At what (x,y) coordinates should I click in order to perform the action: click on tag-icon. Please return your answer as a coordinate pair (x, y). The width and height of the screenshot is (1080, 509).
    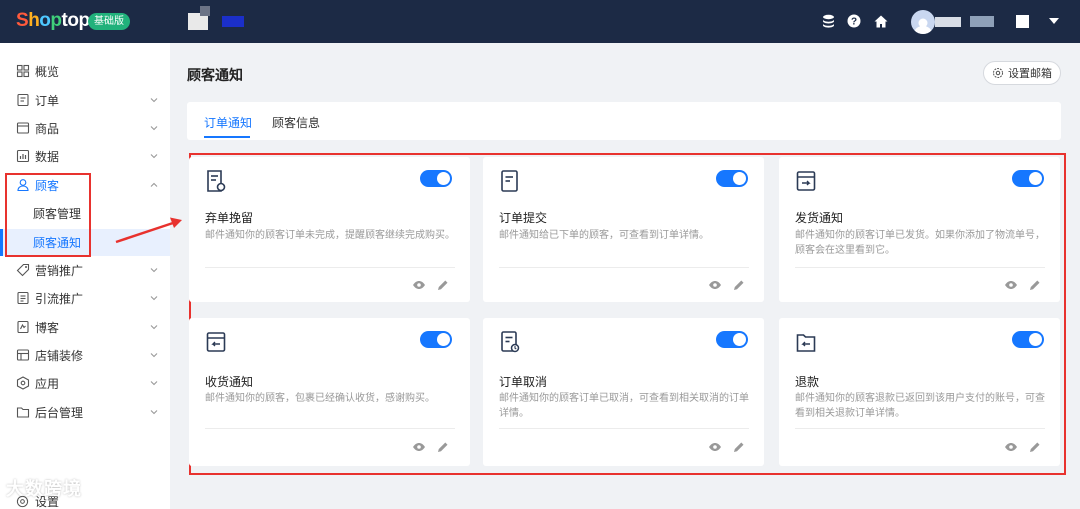
    Looking at the image, I should click on (23, 270).